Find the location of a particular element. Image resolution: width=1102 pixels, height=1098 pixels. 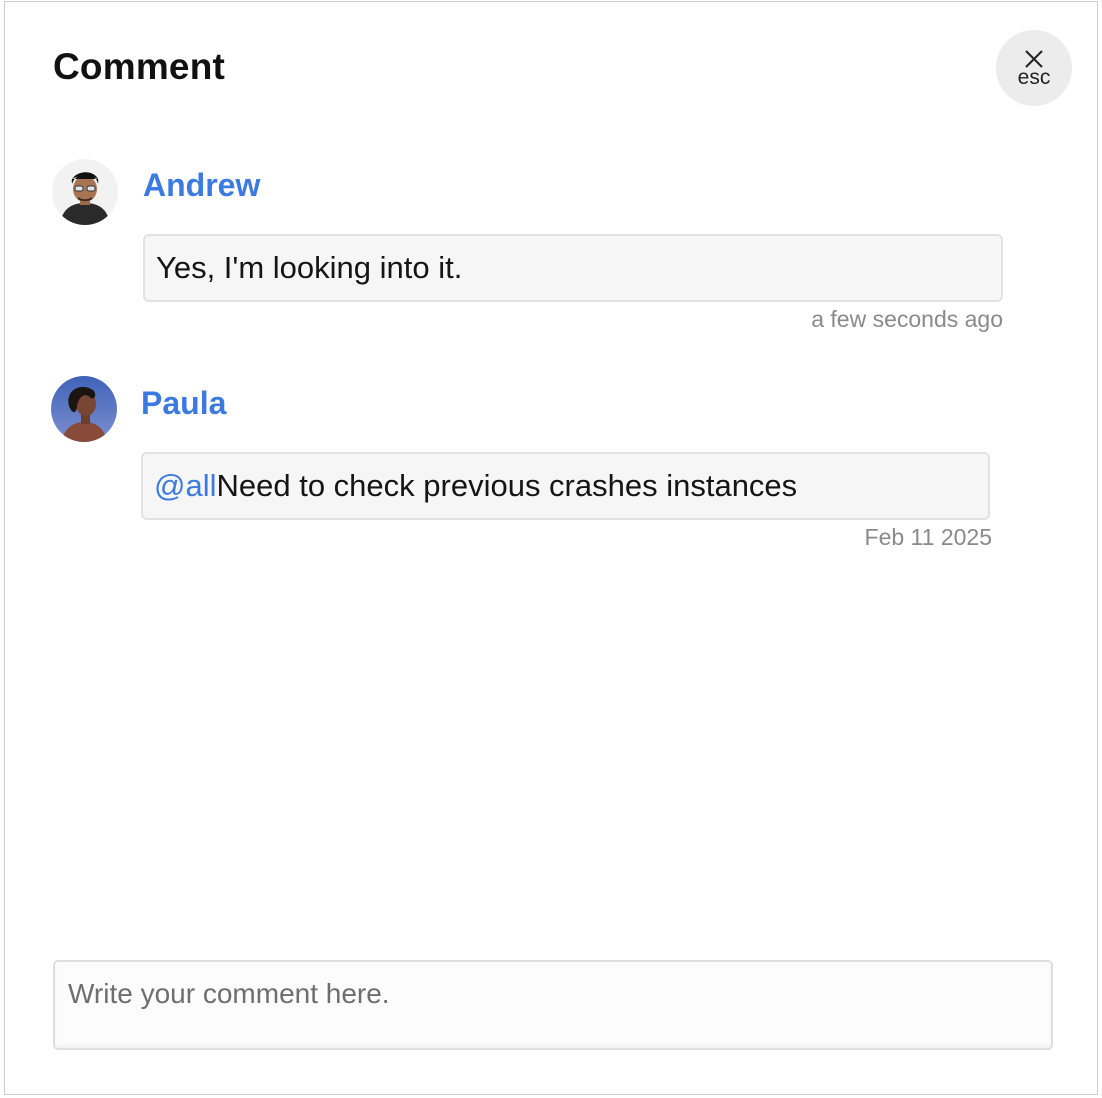

user-avatar-paula-icon is located at coordinates (84, 409).